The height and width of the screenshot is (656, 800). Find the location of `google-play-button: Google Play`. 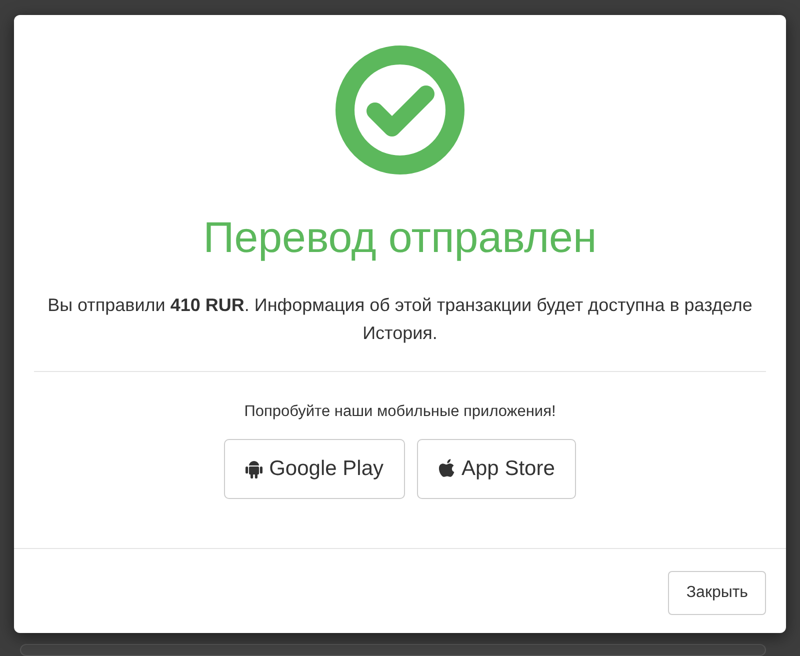

google-play-button: Google Play is located at coordinates (314, 468).